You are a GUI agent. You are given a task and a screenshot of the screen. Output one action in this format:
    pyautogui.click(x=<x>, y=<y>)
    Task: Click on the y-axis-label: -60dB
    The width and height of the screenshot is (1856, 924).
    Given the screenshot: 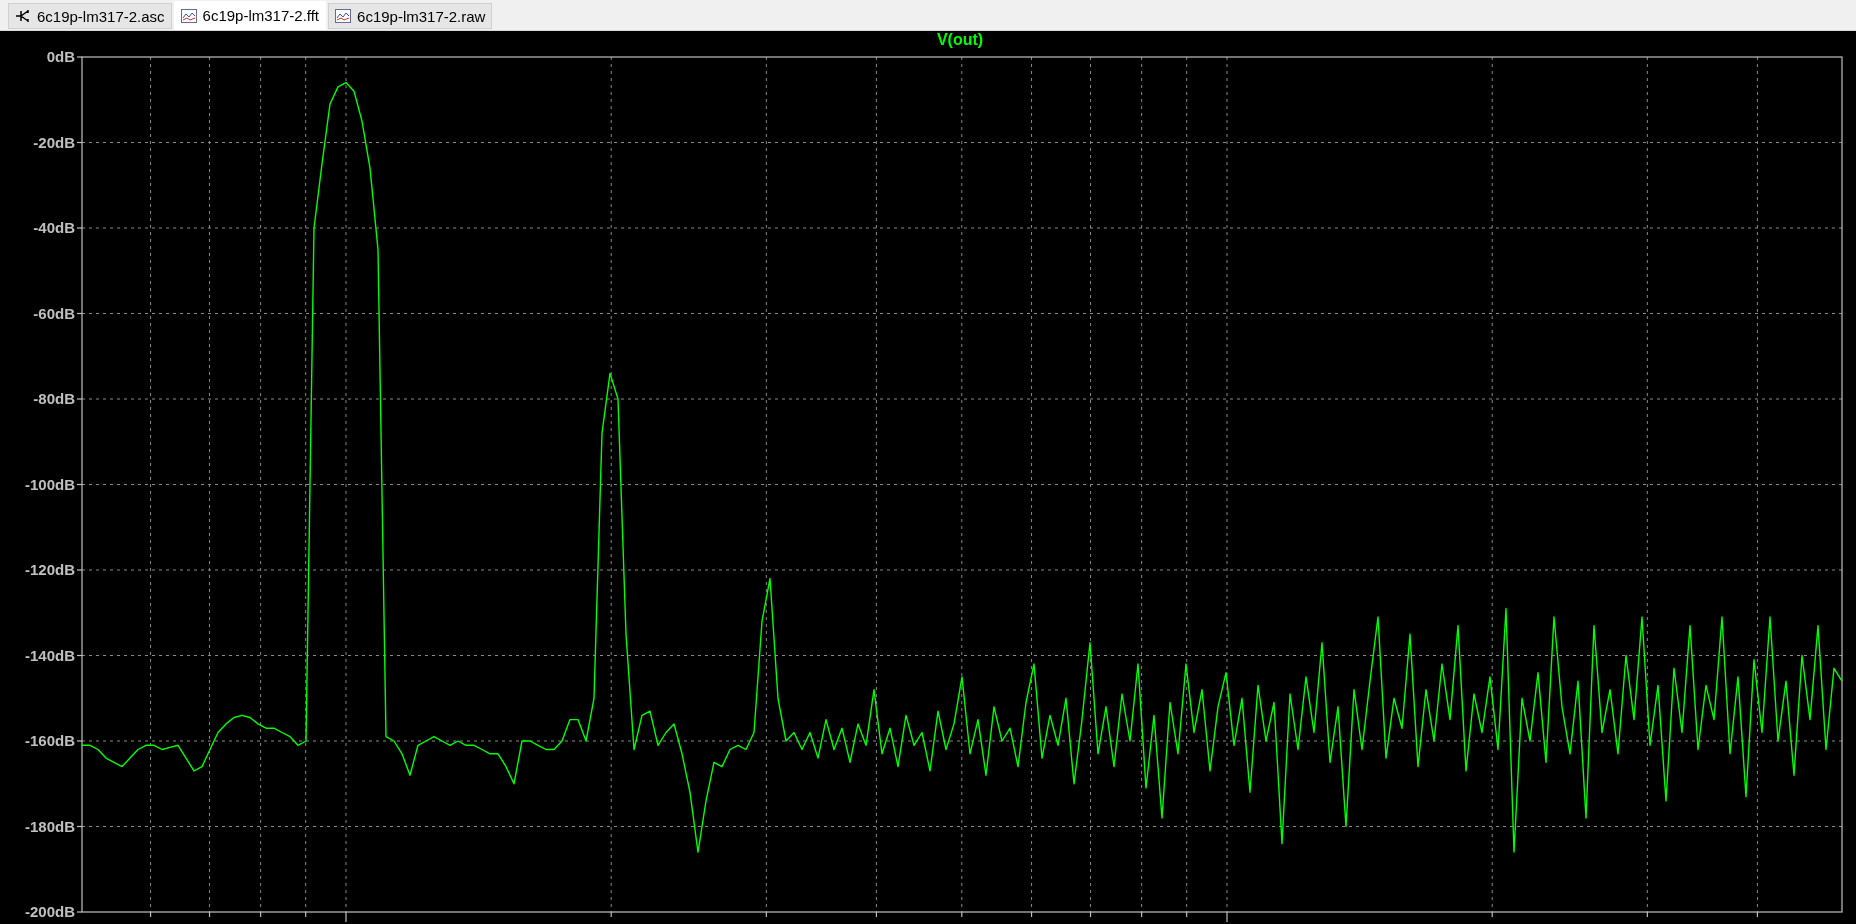 What is the action you would take?
    pyautogui.click(x=54, y=313)
    